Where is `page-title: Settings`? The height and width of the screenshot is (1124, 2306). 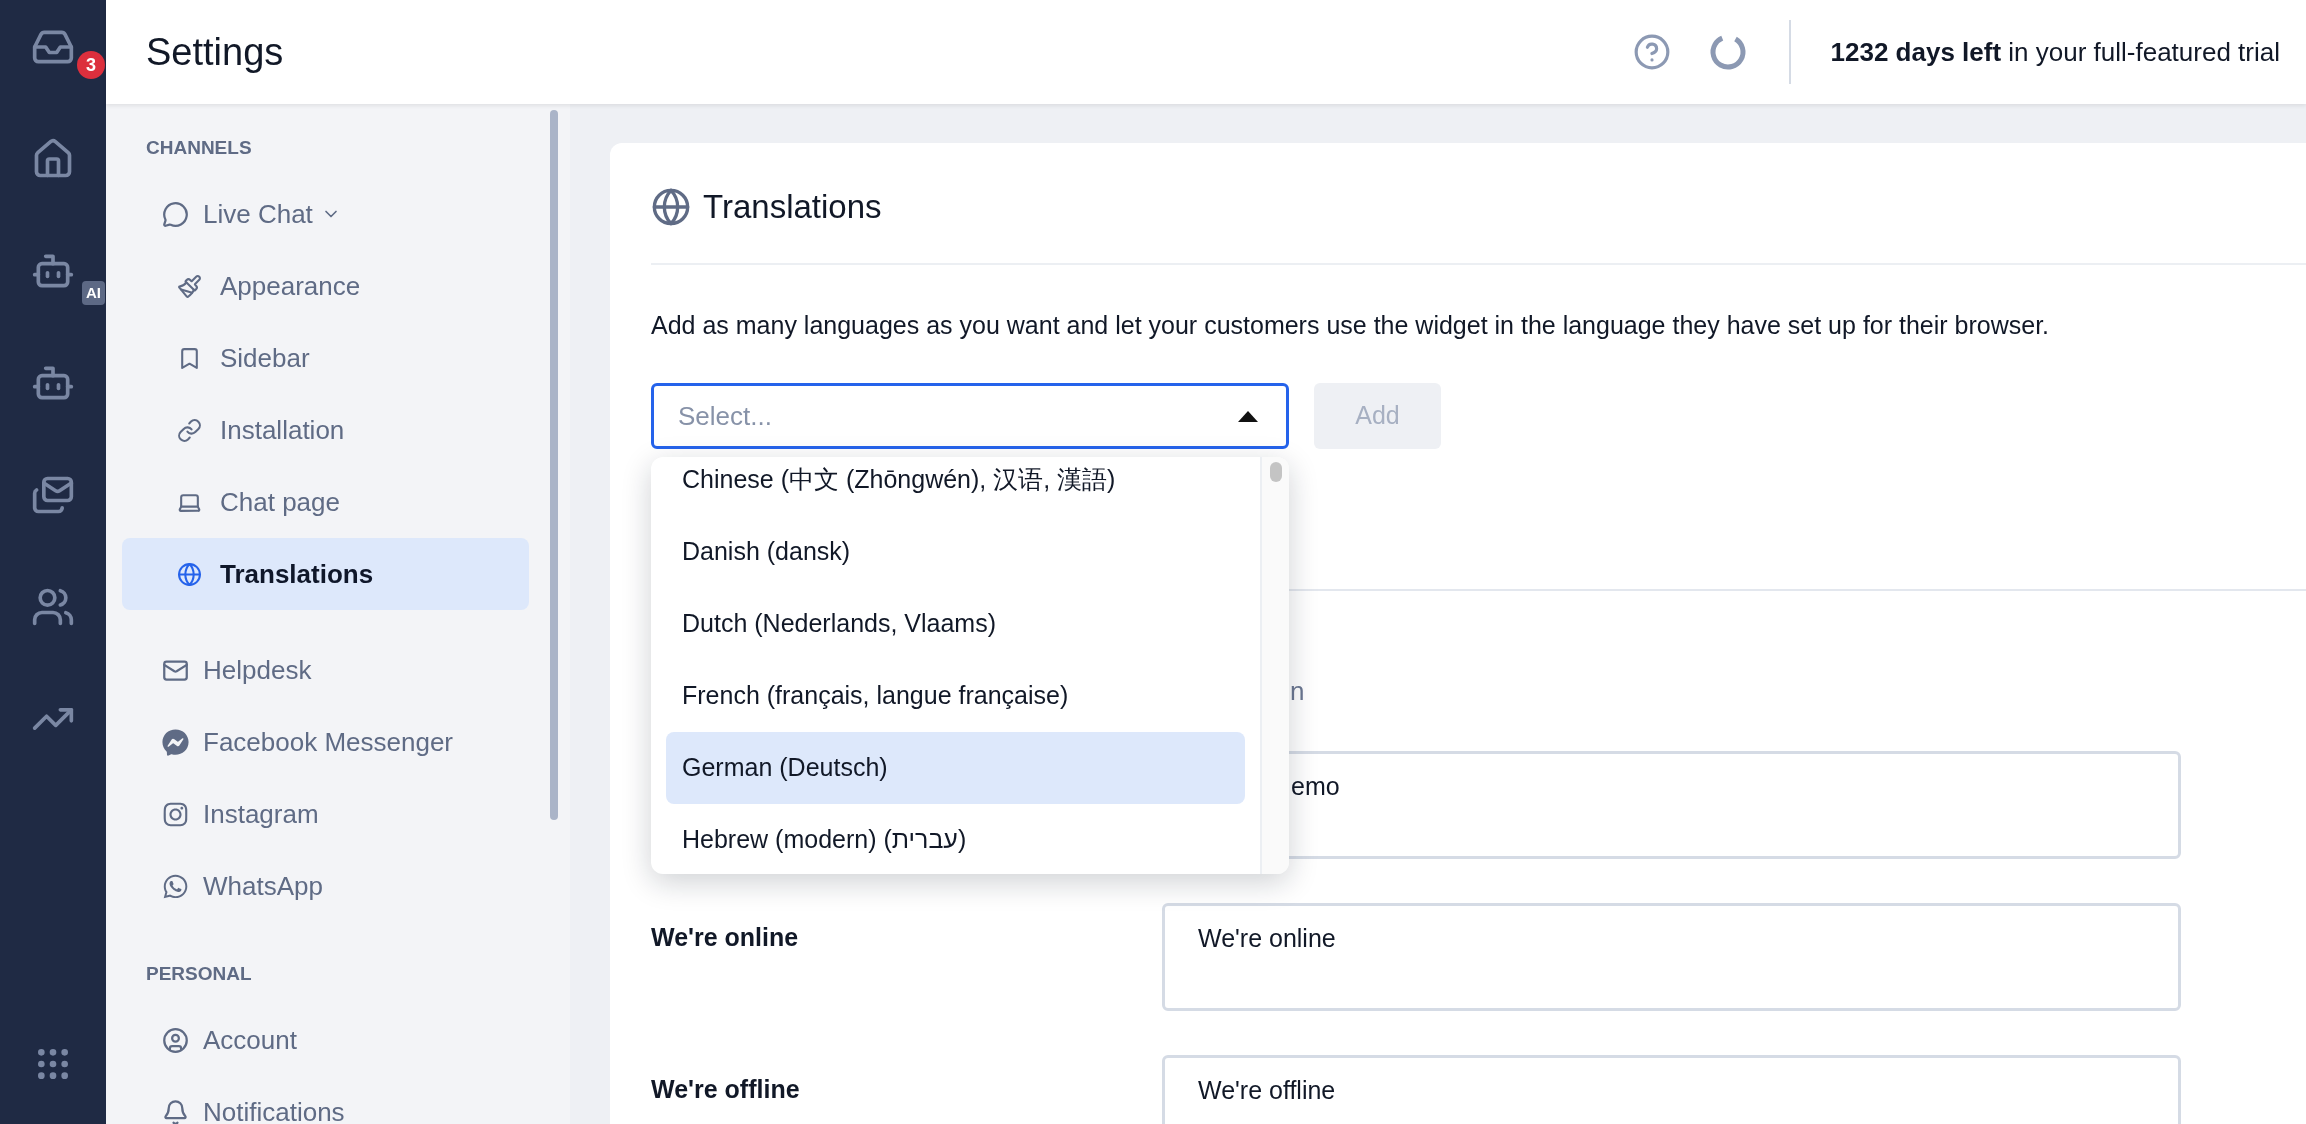 page-title: Settings is located at coordinates (215, 52).